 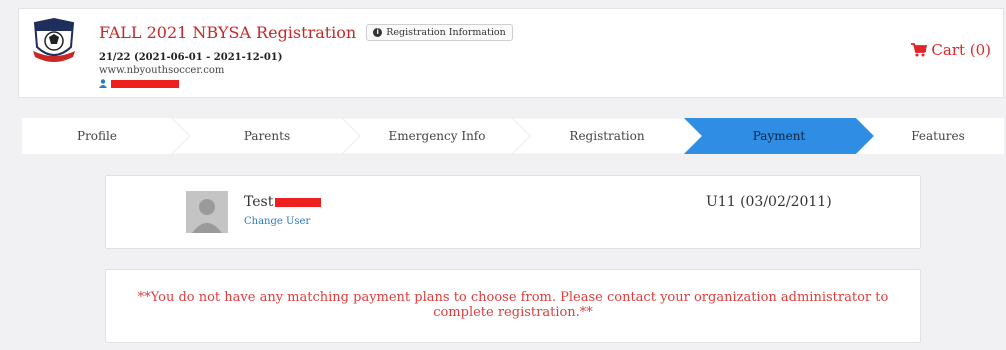 I want to click on avatar-placeholder-icon, so click(x=207, y=212).